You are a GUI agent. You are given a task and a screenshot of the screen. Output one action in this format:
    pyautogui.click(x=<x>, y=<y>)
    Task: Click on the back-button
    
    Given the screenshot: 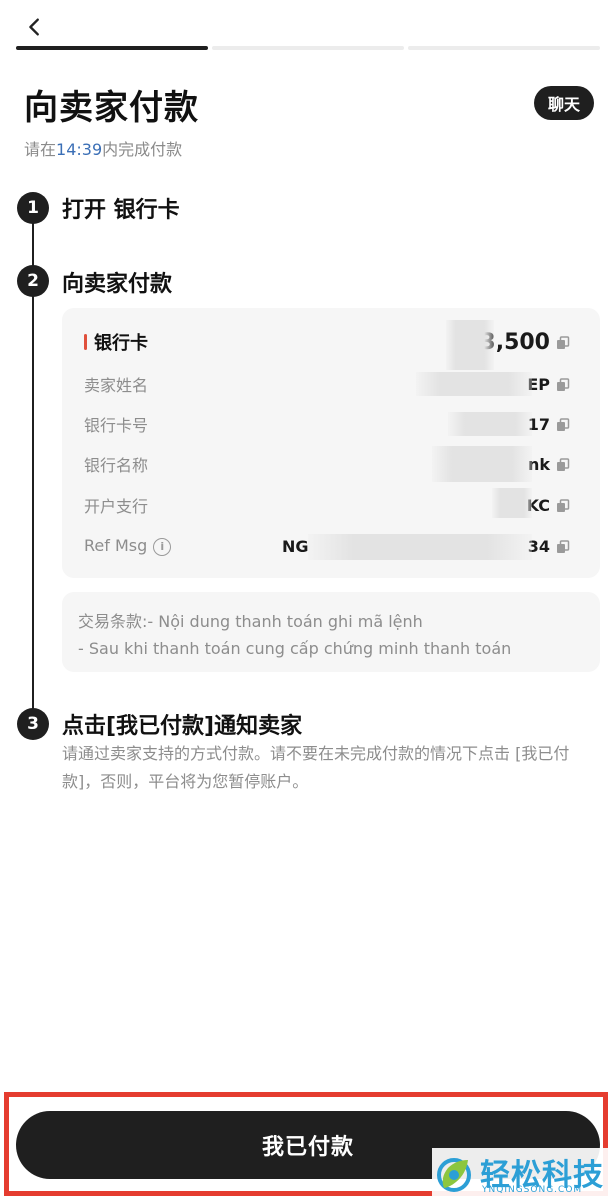 What is the action you would take?
    pyautogui.click(x=35, y=27)
    